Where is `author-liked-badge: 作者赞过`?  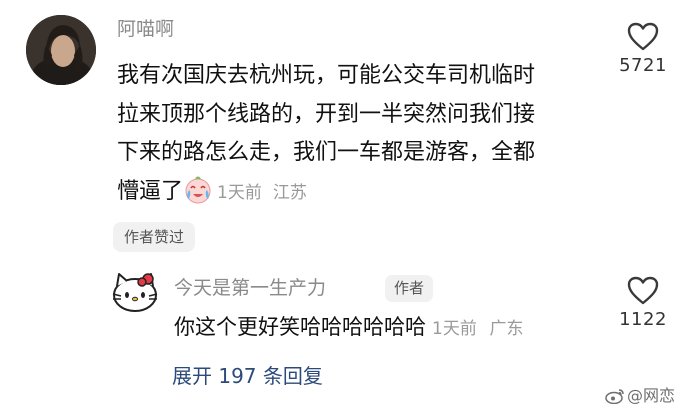
author-liked-badge: 作者赞过 is located at coordinates (154, 237).